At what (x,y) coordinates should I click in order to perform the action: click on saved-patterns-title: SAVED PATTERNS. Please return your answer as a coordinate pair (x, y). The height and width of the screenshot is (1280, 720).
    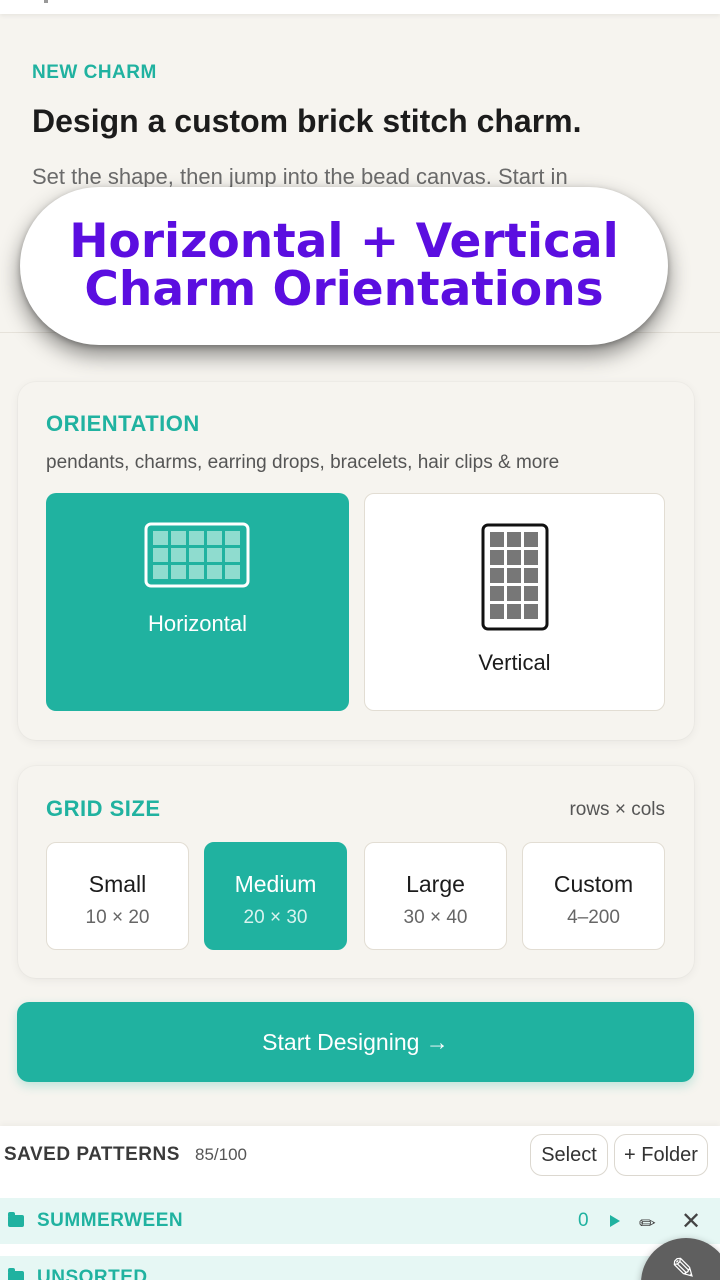
    Looking at the image, I should click on (92, 1154).